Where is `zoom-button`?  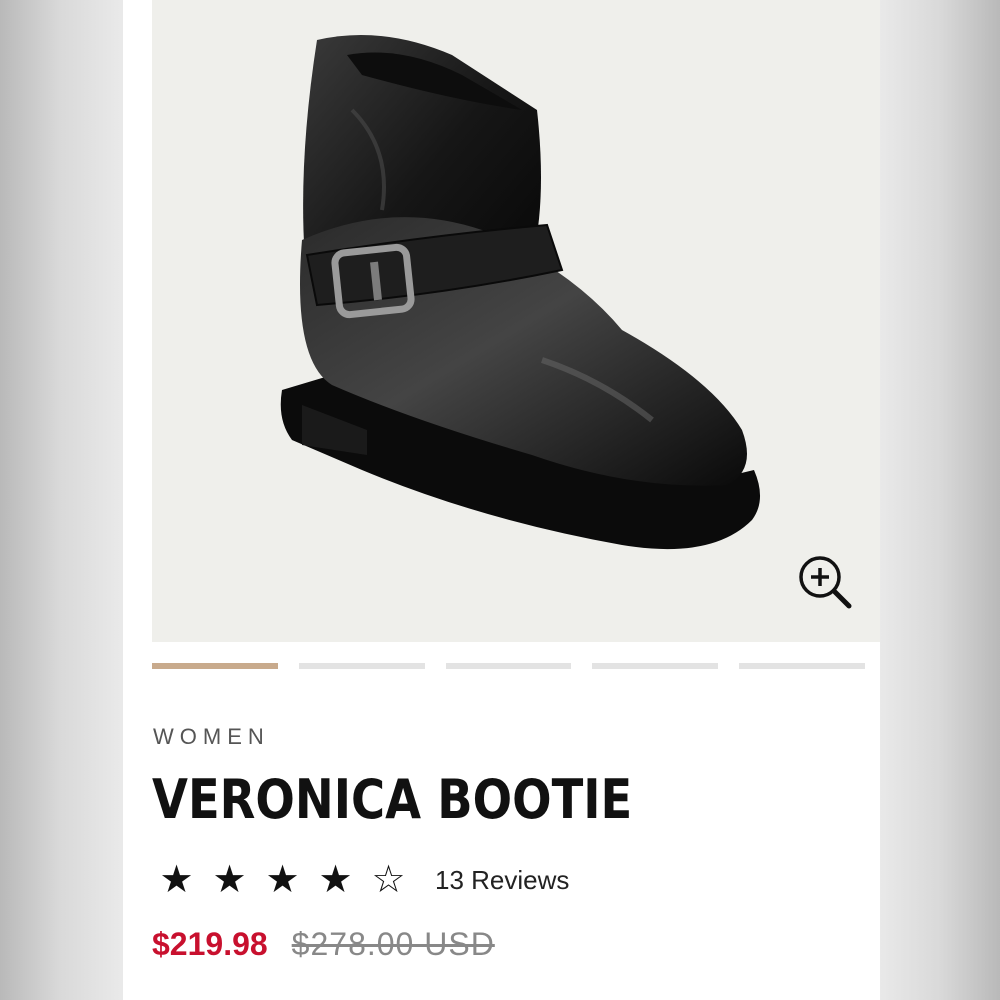
zoom-button is located at coordinates (825, 582).